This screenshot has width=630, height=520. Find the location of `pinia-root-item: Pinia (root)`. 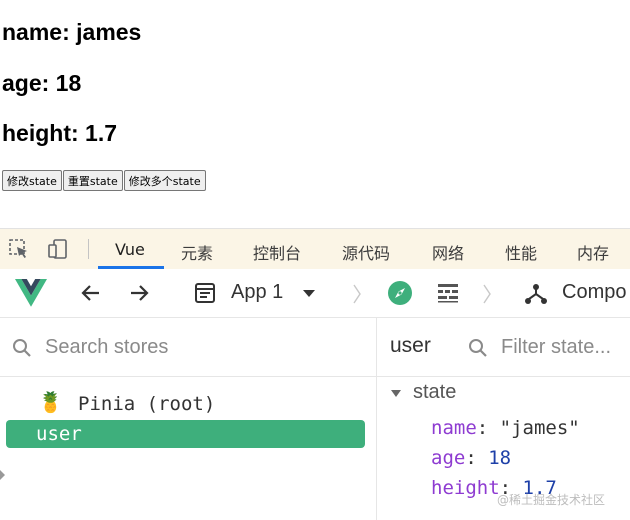

pinia-root-item: Pinia (root) is located at coordinates (146, 404).